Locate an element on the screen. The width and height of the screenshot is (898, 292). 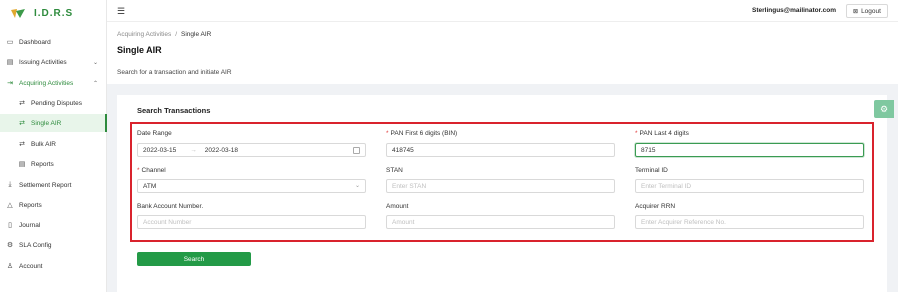
book-icon: ▯ is located at coordinates (10, 225).